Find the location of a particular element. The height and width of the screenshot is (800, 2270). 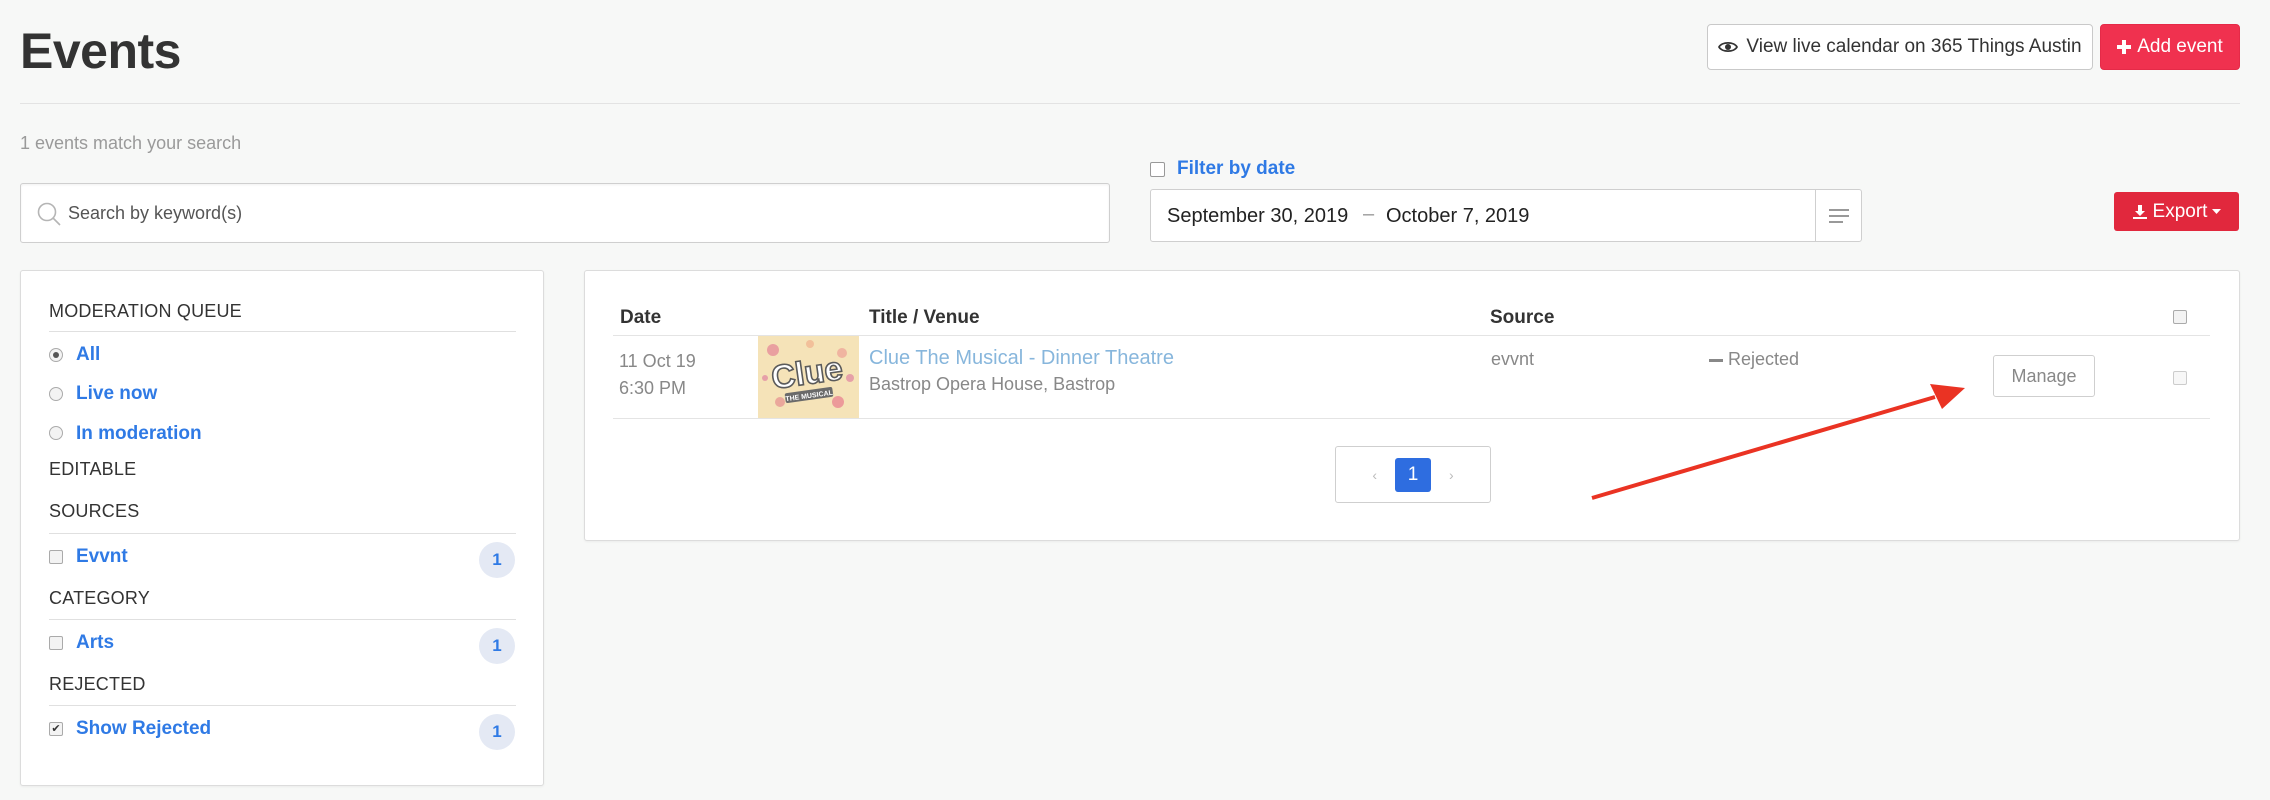

row-select-checkbox is located at coordinates (2180, 378).